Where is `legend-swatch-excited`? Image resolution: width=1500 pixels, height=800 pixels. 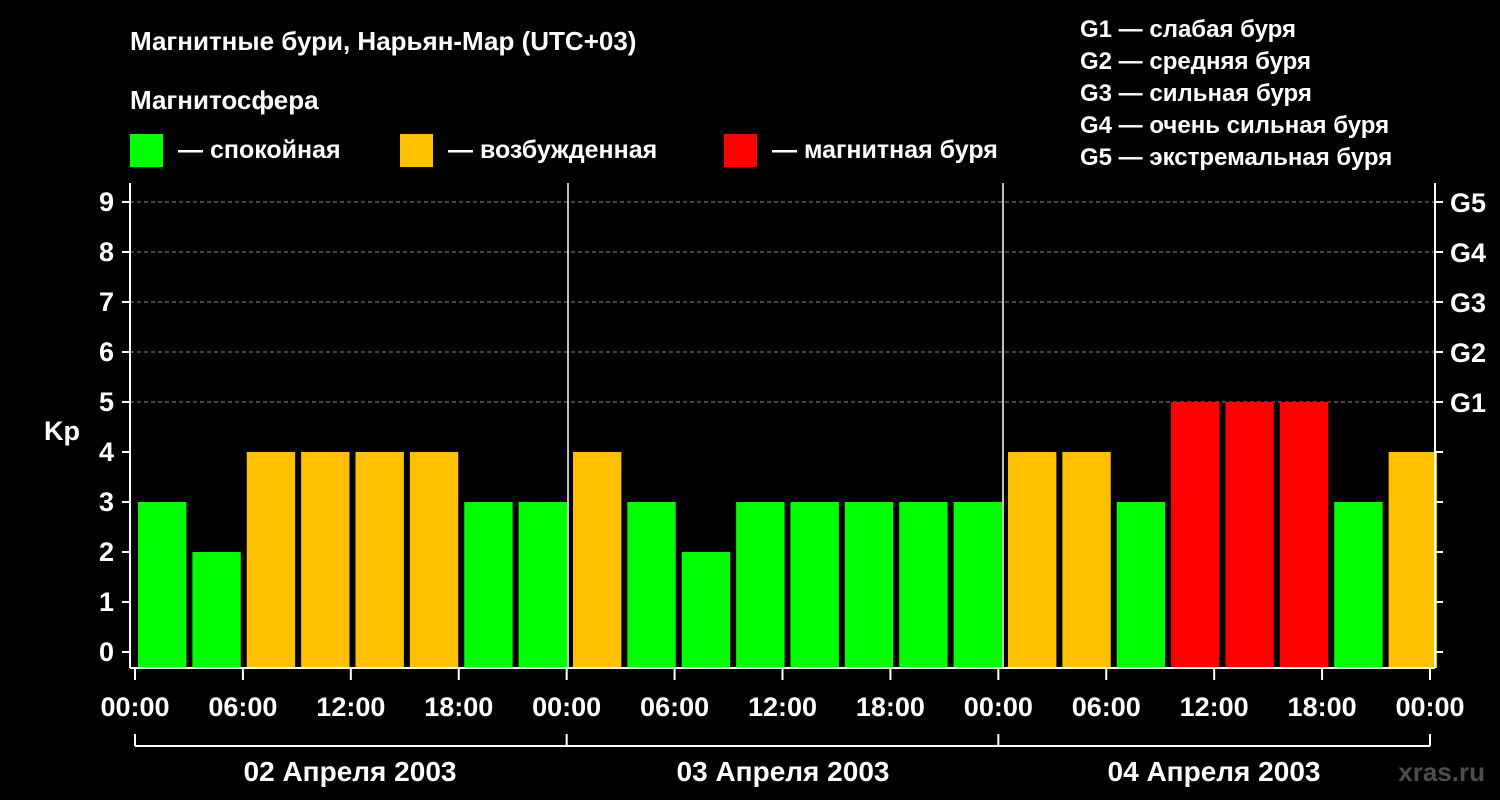 legend-swatch-excited is located at coordinates (416, 150).